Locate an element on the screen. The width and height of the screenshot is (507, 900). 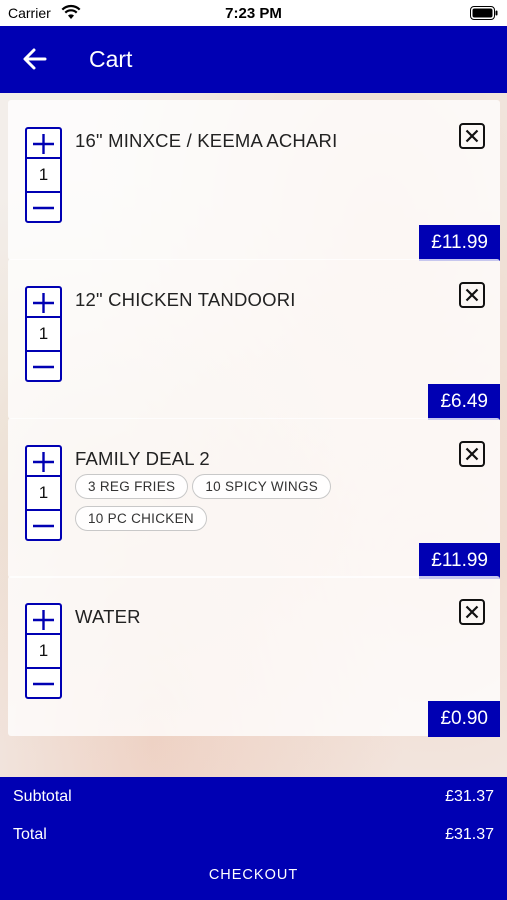
item-name: 16" MINXCE / KEEMA ACHARI is located at coordinates (206, 140).